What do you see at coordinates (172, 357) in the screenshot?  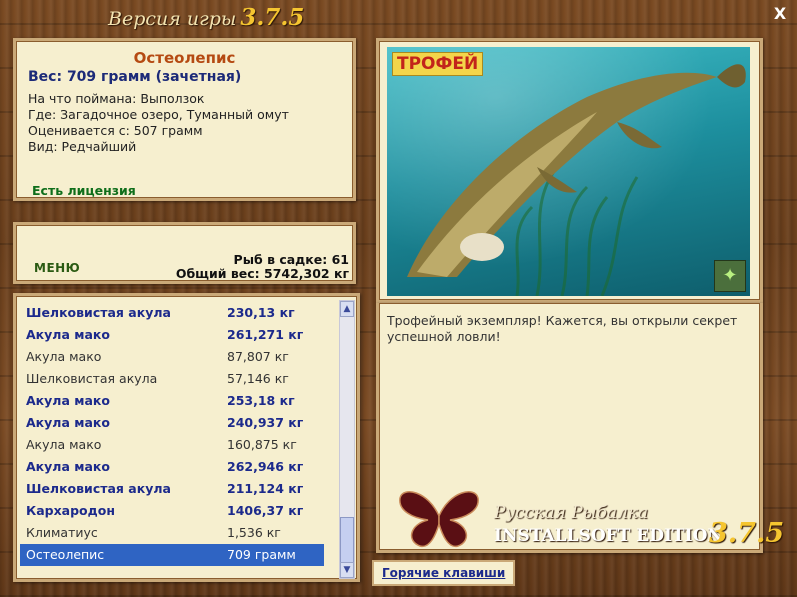 I see `catch-row: Акула мако 87,807 кг` at bounding box center [172, 357].